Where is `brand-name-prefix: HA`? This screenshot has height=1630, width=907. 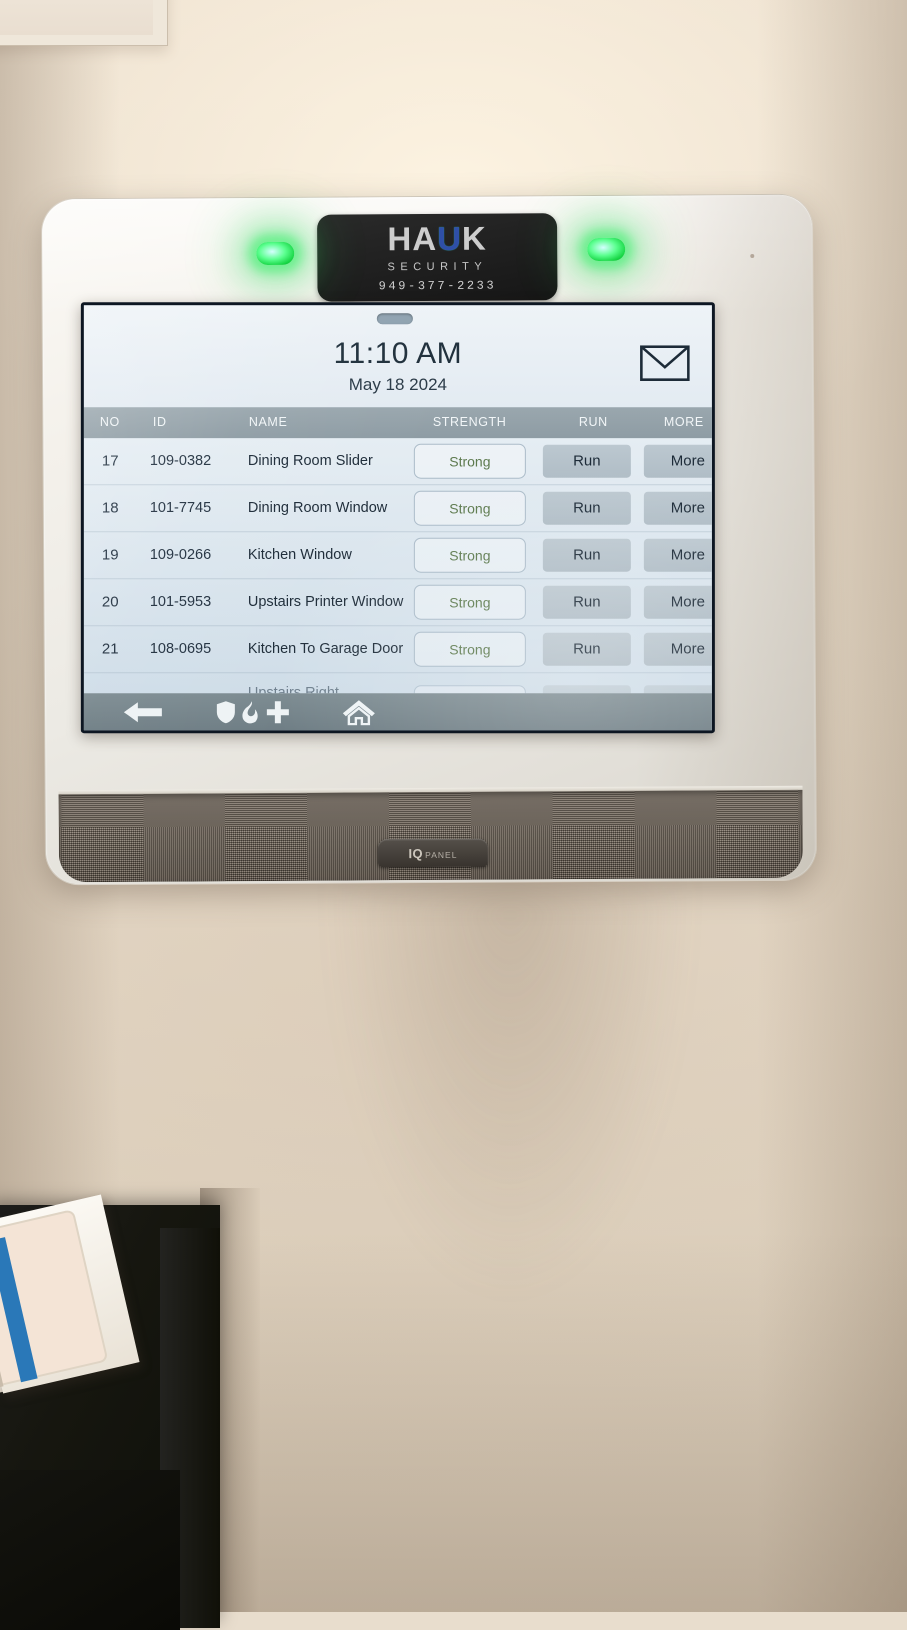
brand-name-prefix: HA is located at coordinates (412, 238).